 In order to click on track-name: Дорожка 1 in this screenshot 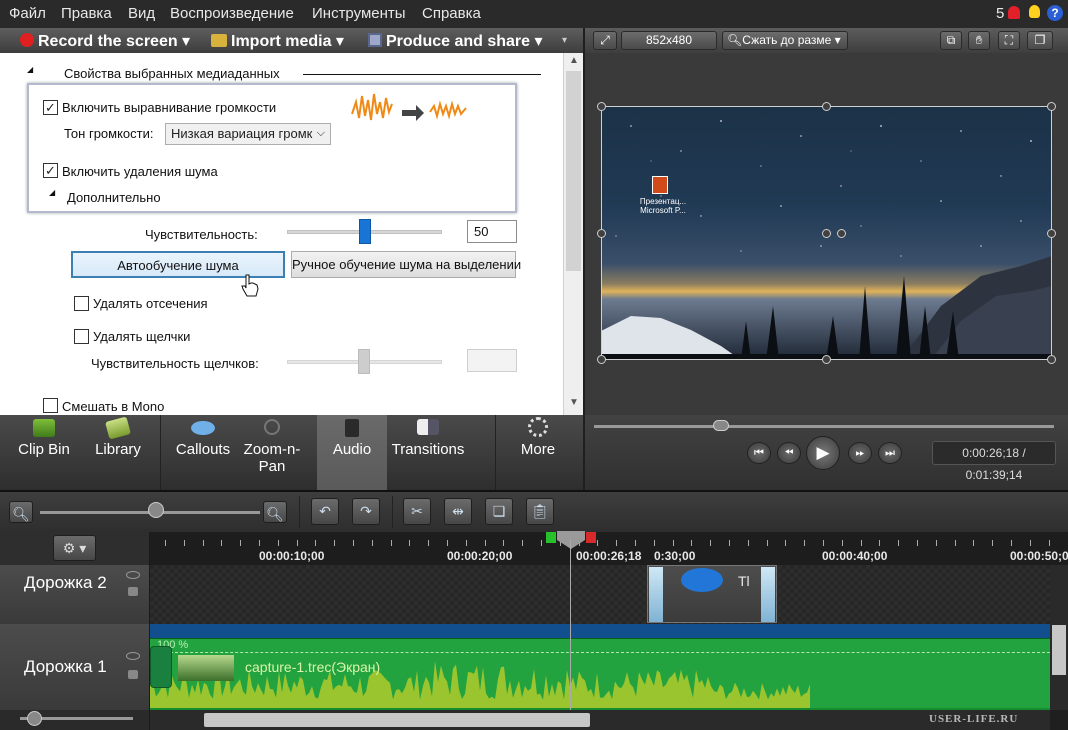, I will do `click(65, 667)`.